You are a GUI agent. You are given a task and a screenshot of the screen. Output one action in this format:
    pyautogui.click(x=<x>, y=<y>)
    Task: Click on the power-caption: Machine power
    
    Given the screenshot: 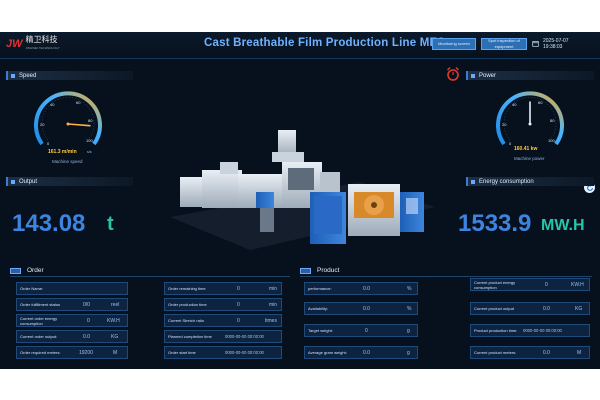 What is the action you would take?
    pyautogui.click(x=529, y=158)
    